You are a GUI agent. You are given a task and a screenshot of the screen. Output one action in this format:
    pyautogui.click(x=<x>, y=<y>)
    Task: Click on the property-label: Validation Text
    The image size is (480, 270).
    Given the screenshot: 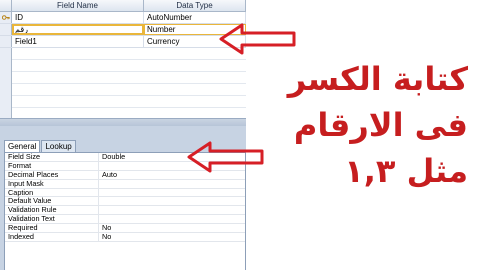 What is the action you would take?
    pyautogui.click(x=52, y=219)
    